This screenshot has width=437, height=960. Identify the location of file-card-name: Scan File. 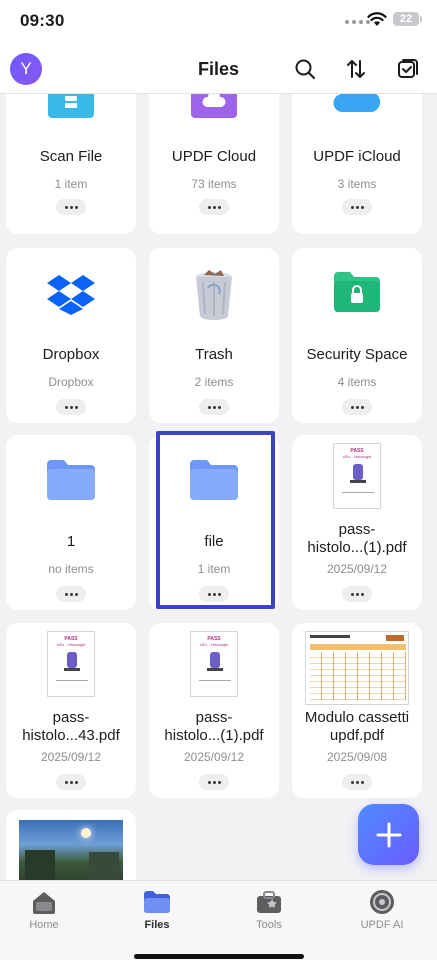
(71, 156).